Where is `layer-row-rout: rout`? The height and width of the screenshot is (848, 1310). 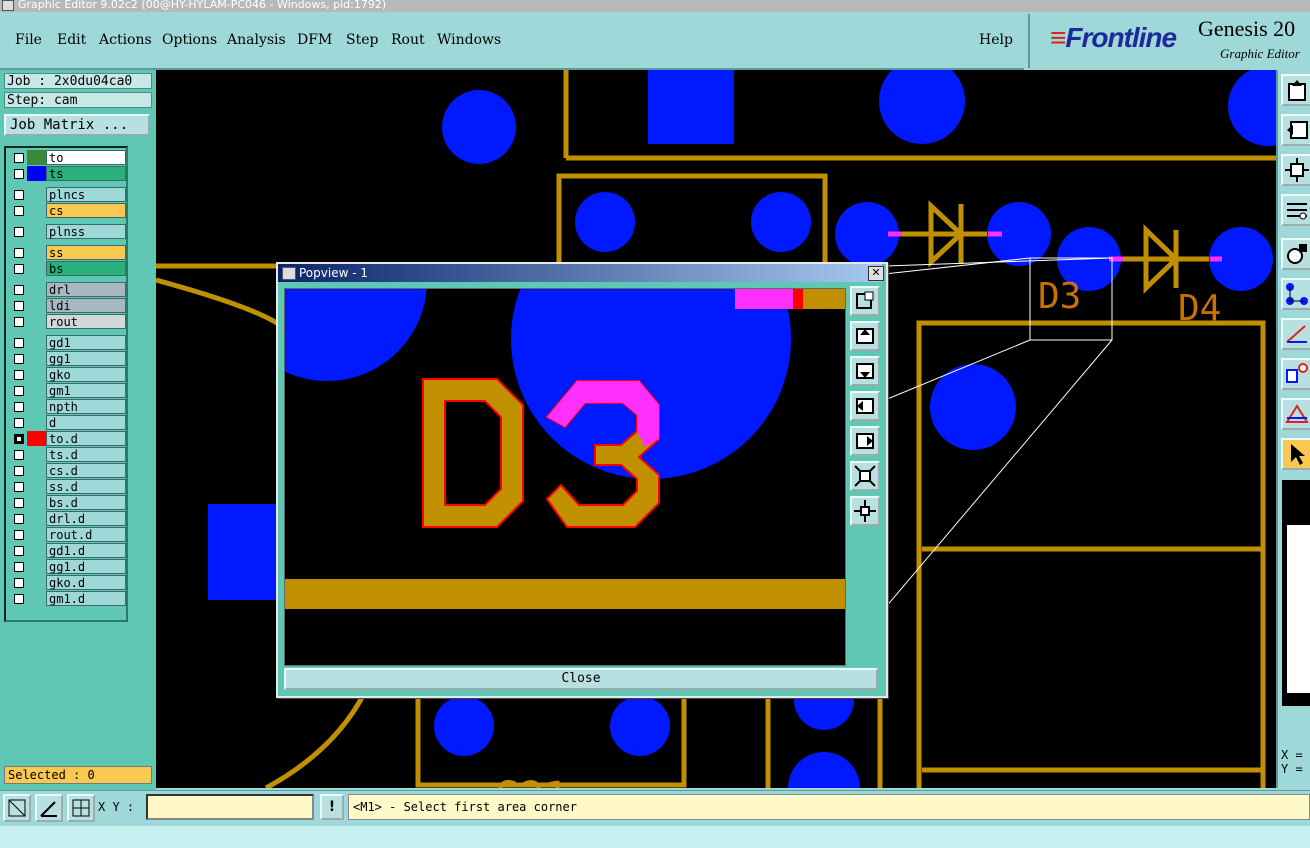
layer-row-rout: rout is located at coordinates (69, 321).